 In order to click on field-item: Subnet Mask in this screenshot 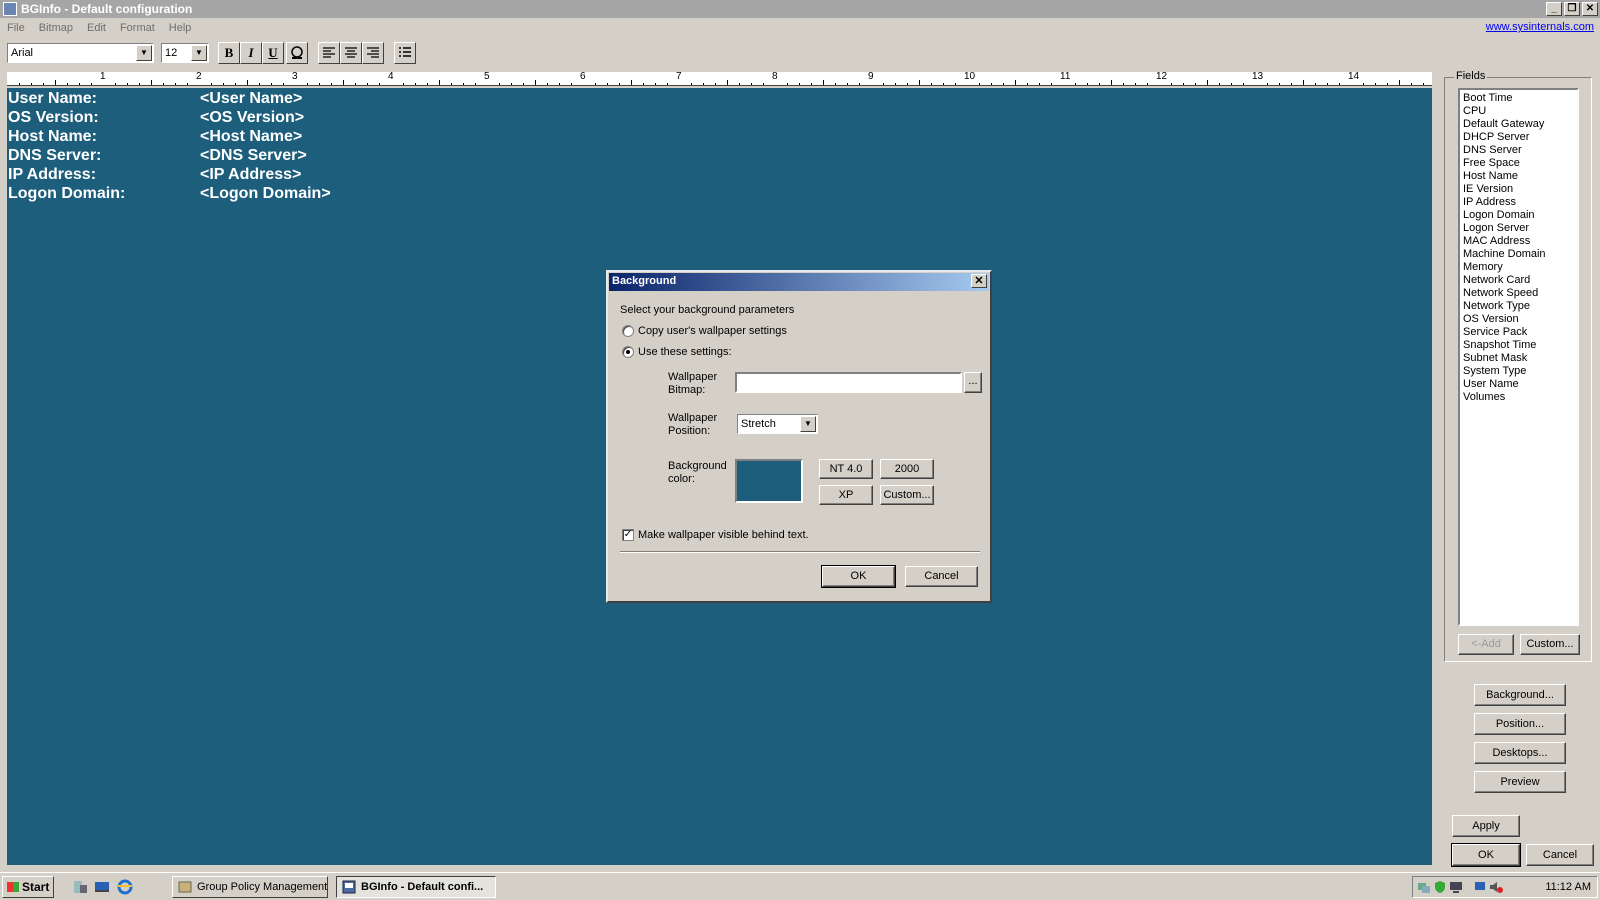, I will do `click(1518, 358)`.